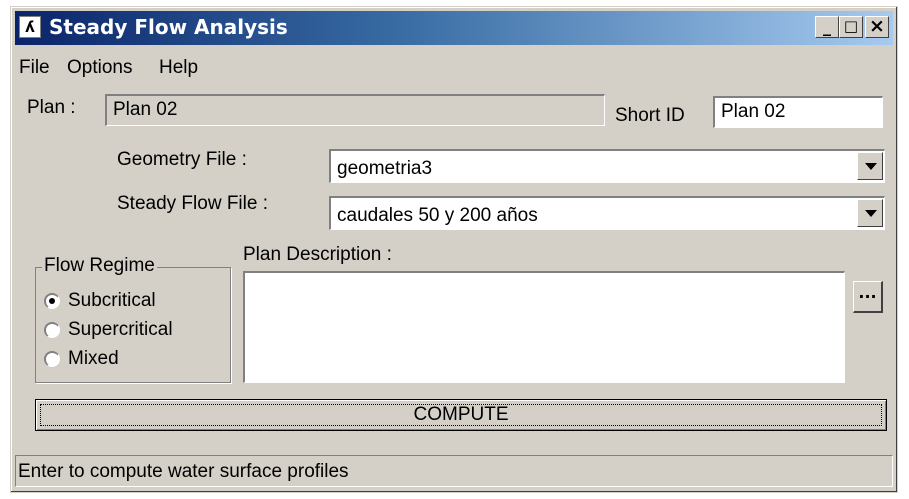 Image resolution: width=909 pixels, height=499 pixels. I want to click on app-icon: ʎ, so click(30, 27).